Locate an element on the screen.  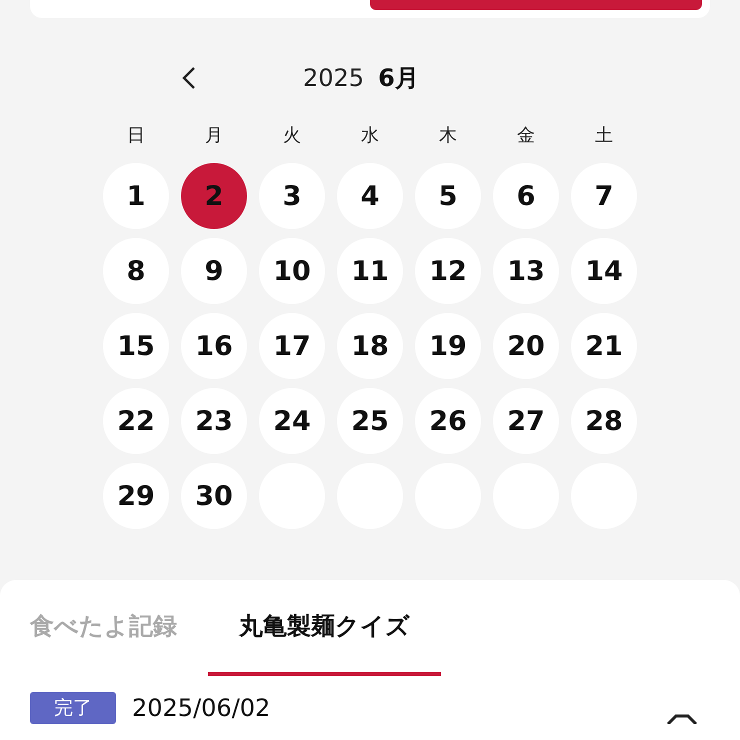
weekday-label: 火 is located at coordinates (292, 136).